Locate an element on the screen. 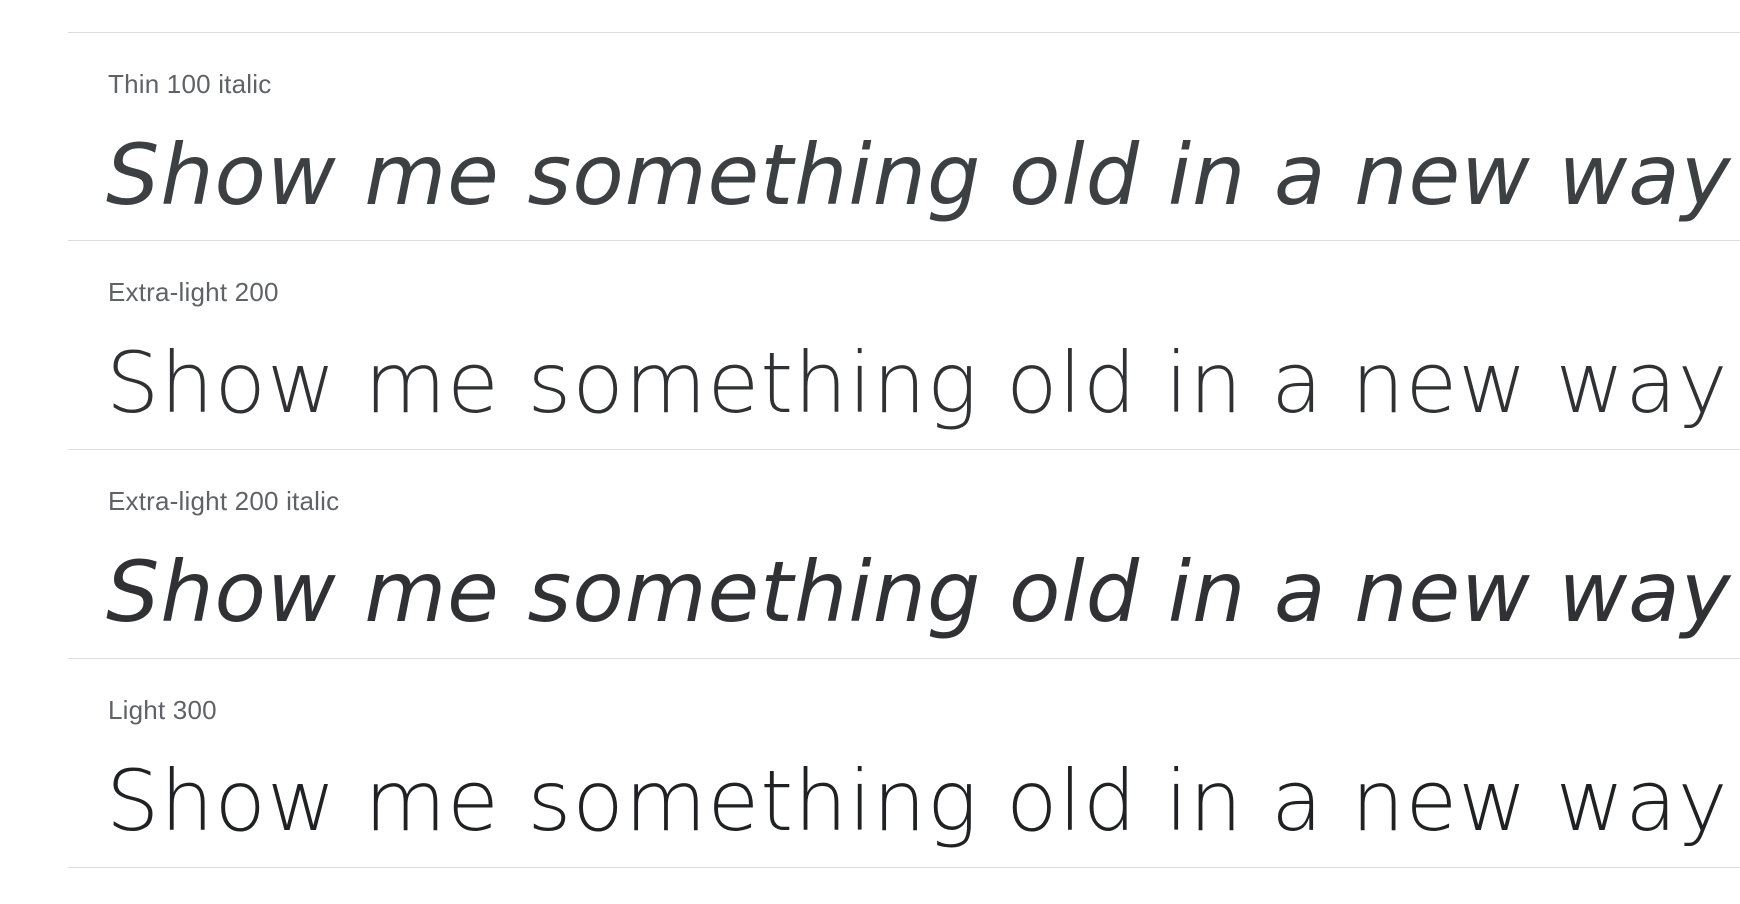  style-label: Light 300 is located at coordinates (162, 710).